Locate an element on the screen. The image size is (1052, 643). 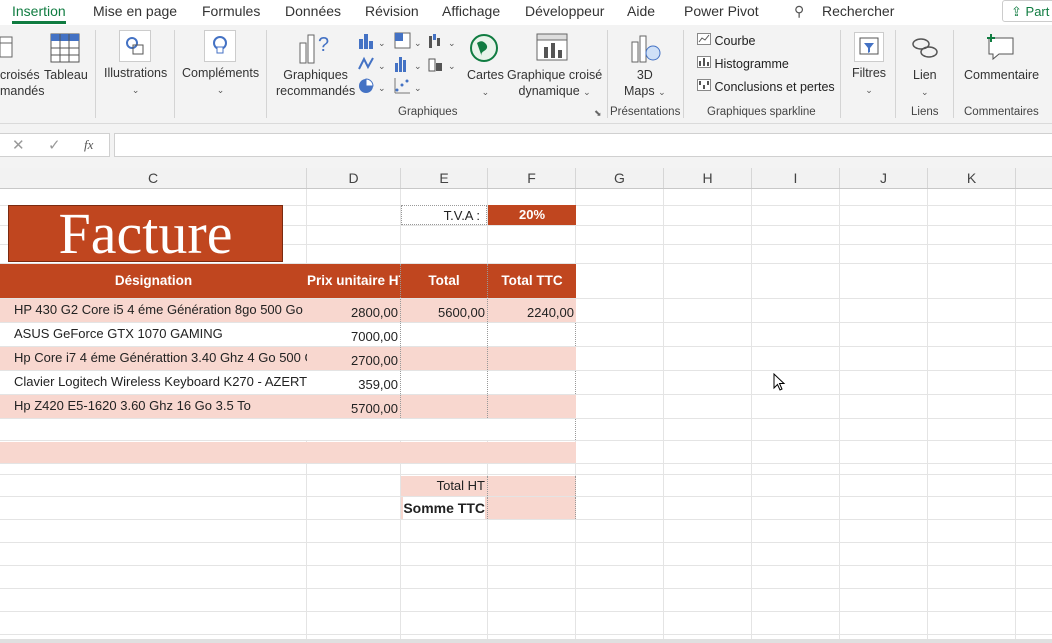
statistic-chart-icon: ⌄ is located at coordinates (409, 65).